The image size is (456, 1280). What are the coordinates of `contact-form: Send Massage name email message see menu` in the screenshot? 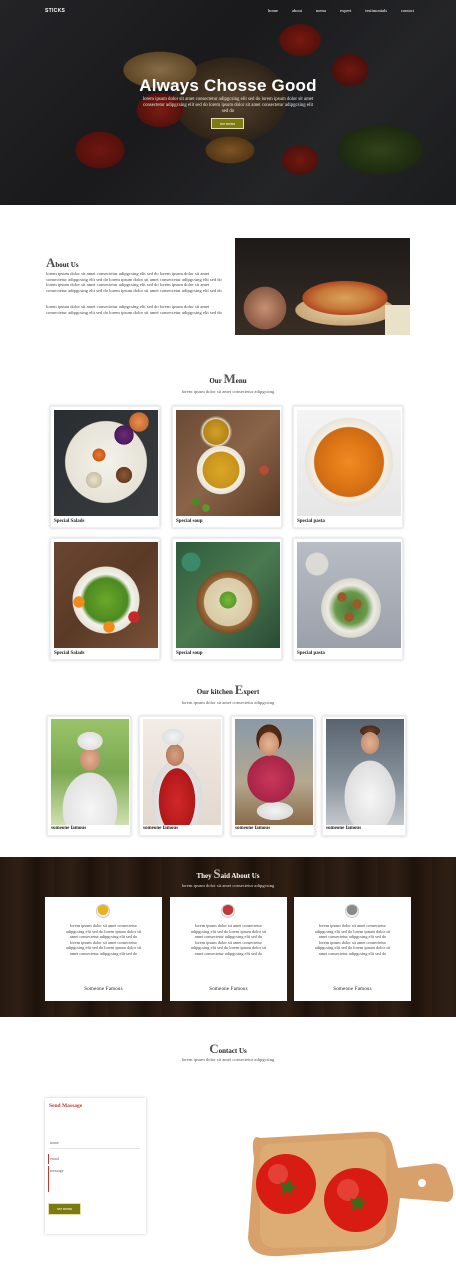 It's located at (95, 1166).